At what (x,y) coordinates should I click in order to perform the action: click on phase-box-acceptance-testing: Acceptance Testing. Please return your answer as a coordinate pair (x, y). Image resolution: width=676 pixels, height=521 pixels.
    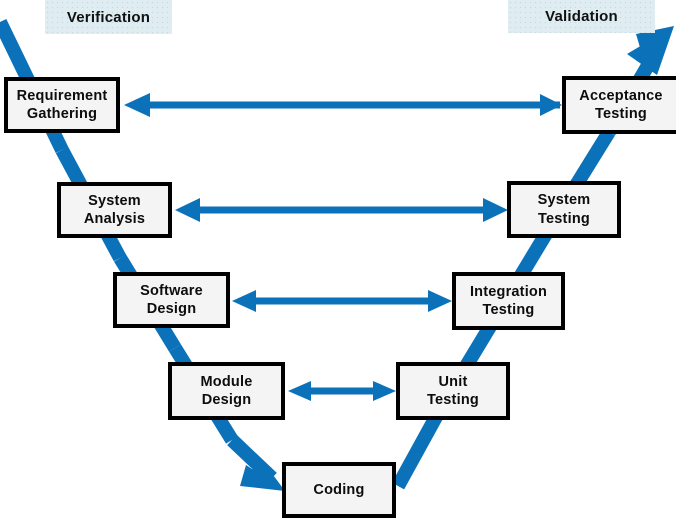
    Looking at the image, I should click on (619, 105).